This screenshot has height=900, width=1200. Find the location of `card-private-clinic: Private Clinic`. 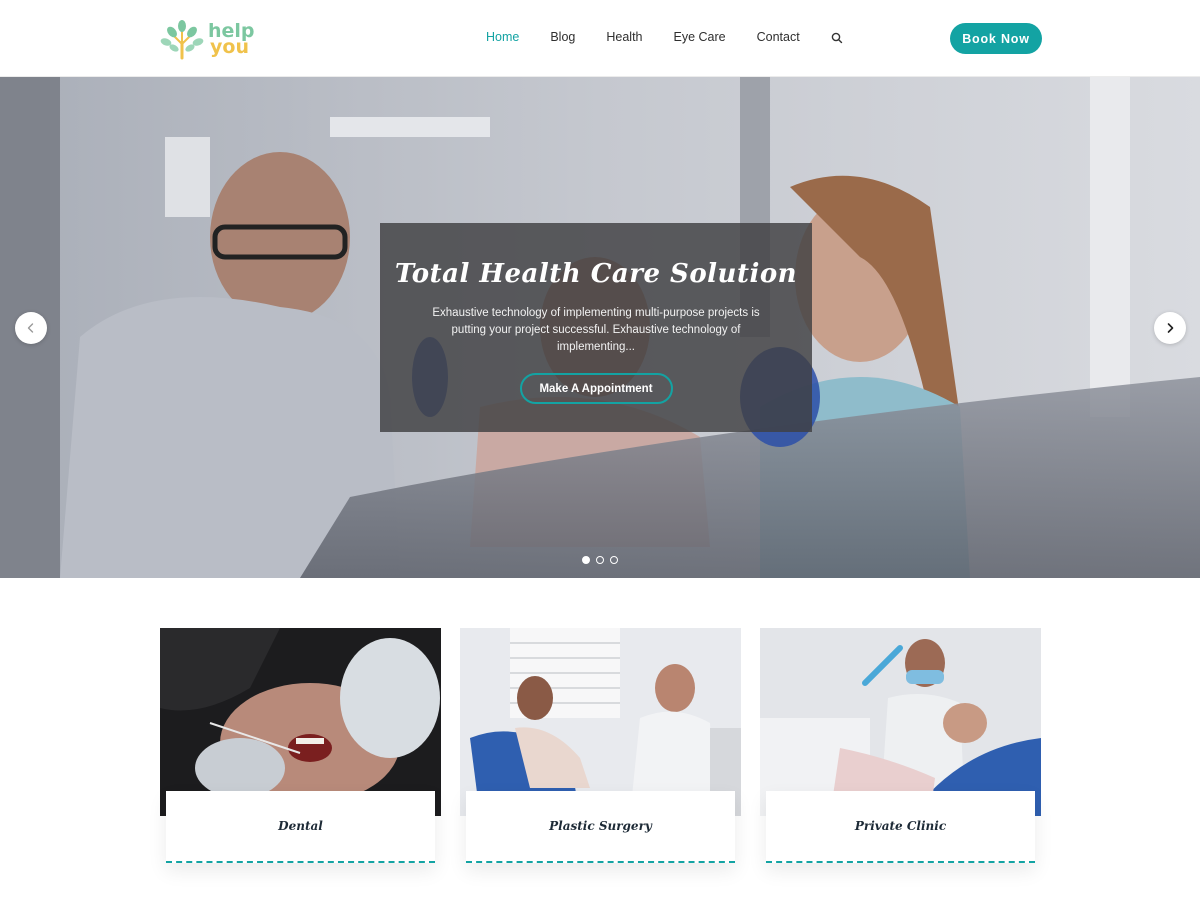

card-private-clinic: Private Clinic is located at coordinates (900, 753).